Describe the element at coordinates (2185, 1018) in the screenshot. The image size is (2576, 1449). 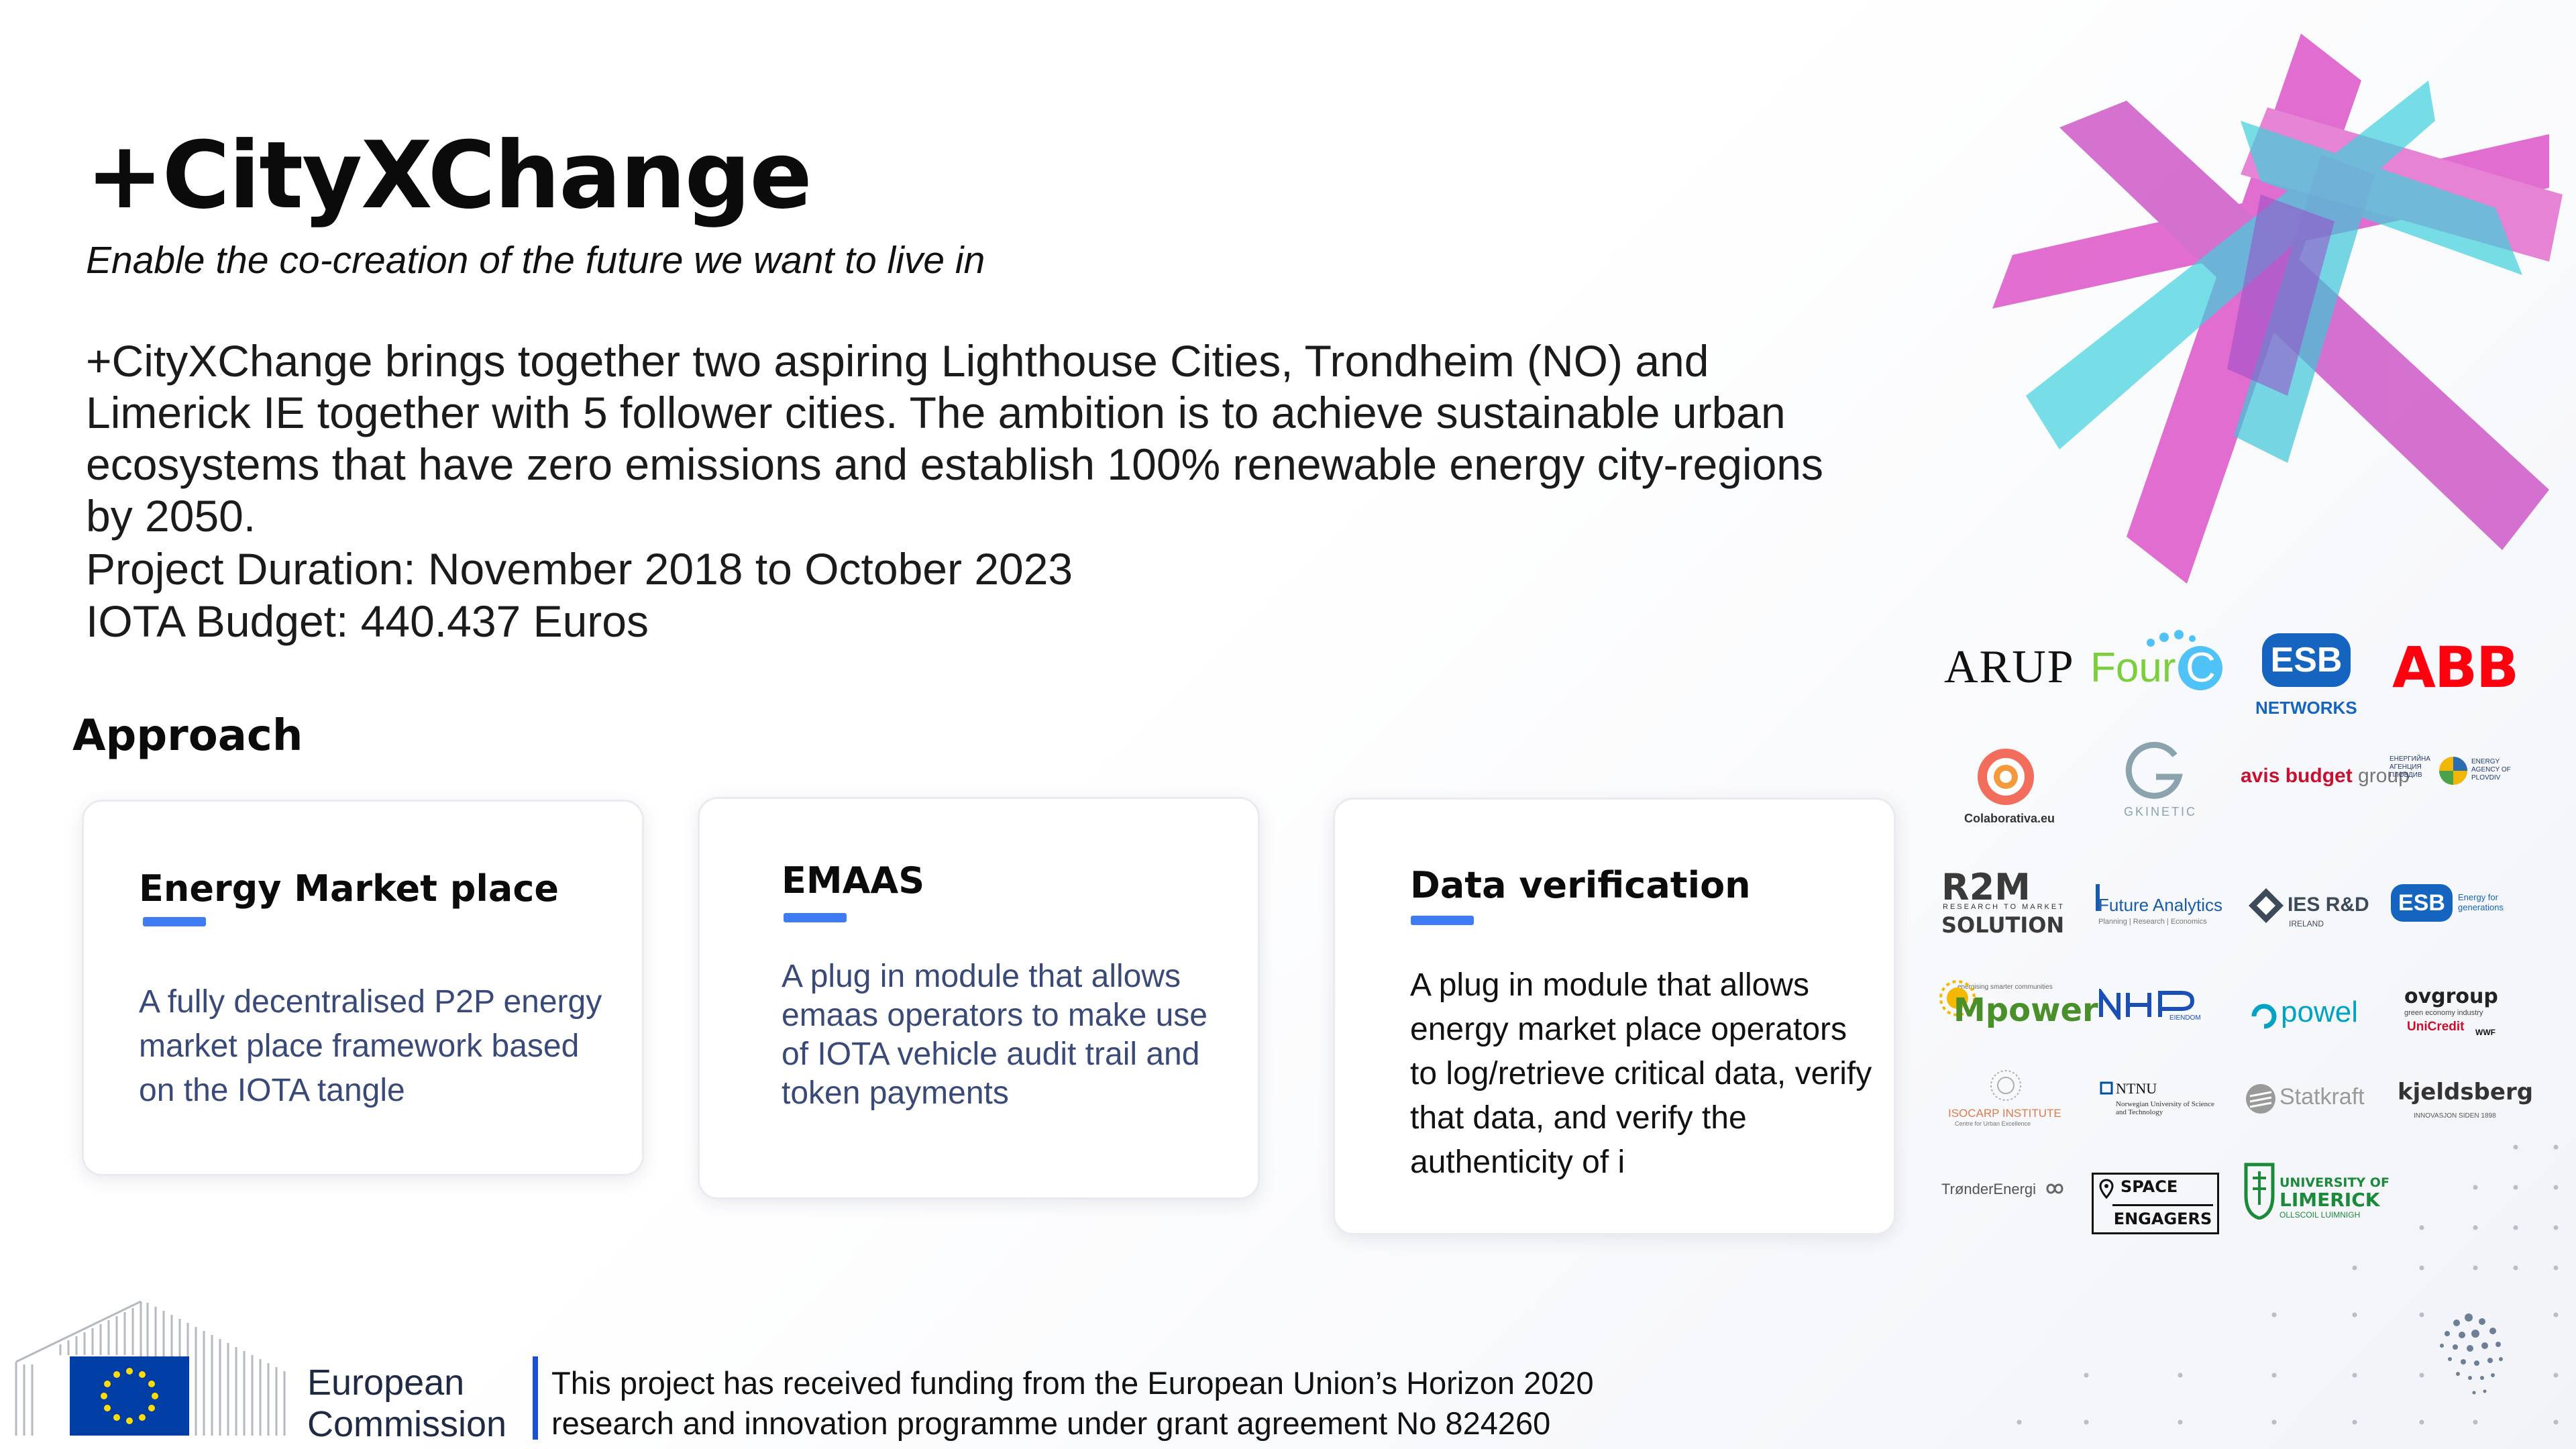
I see `logo-nhp-sub: EIENDOM` at that location.